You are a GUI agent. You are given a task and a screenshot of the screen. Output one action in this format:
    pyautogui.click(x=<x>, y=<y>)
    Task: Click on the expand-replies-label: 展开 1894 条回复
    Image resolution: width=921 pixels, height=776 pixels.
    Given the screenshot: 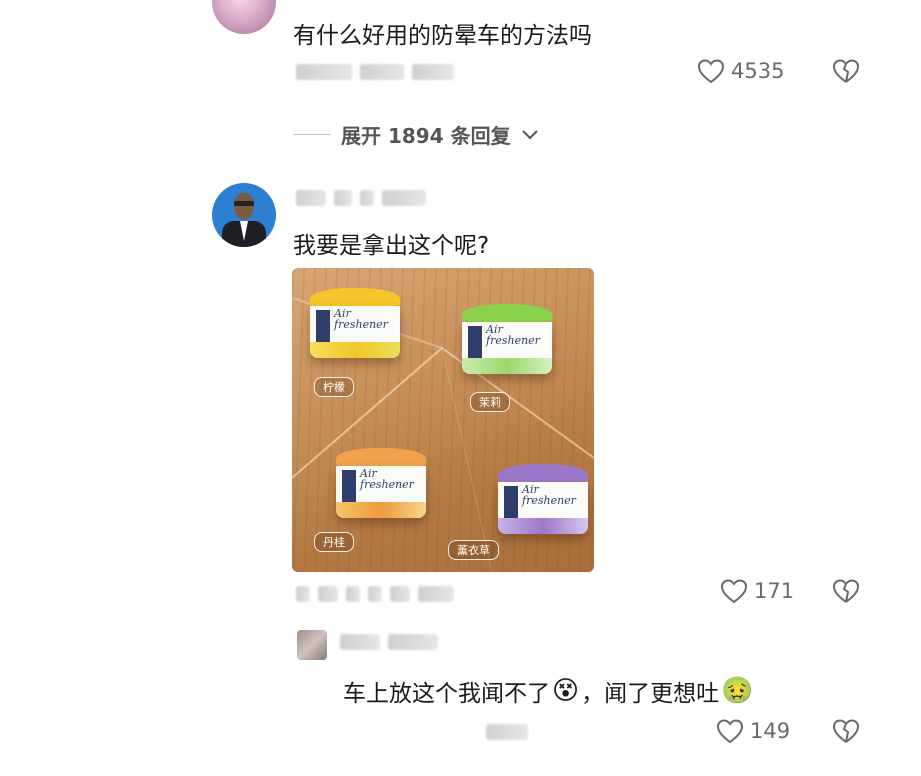 What is the action you would take?
    pyautogui.click(x=426, y=136)
    